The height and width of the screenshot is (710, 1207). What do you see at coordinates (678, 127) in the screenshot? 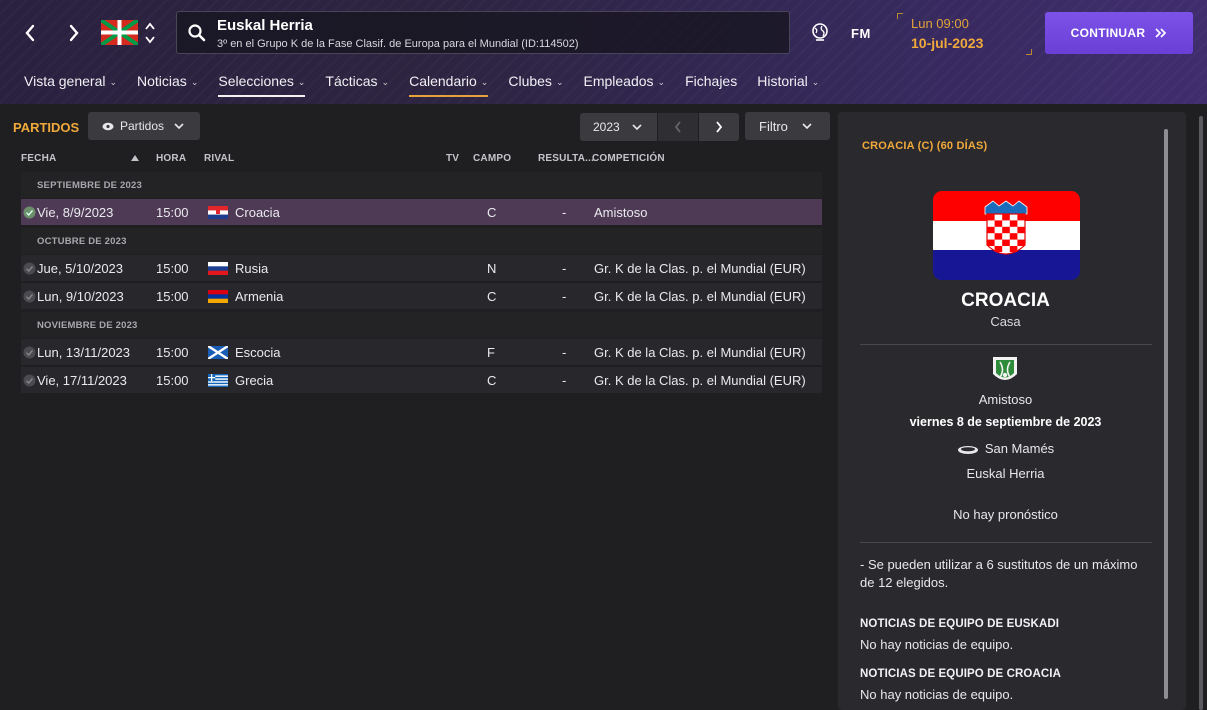
I see `previous-year-button` at bounding box center [678, 127].